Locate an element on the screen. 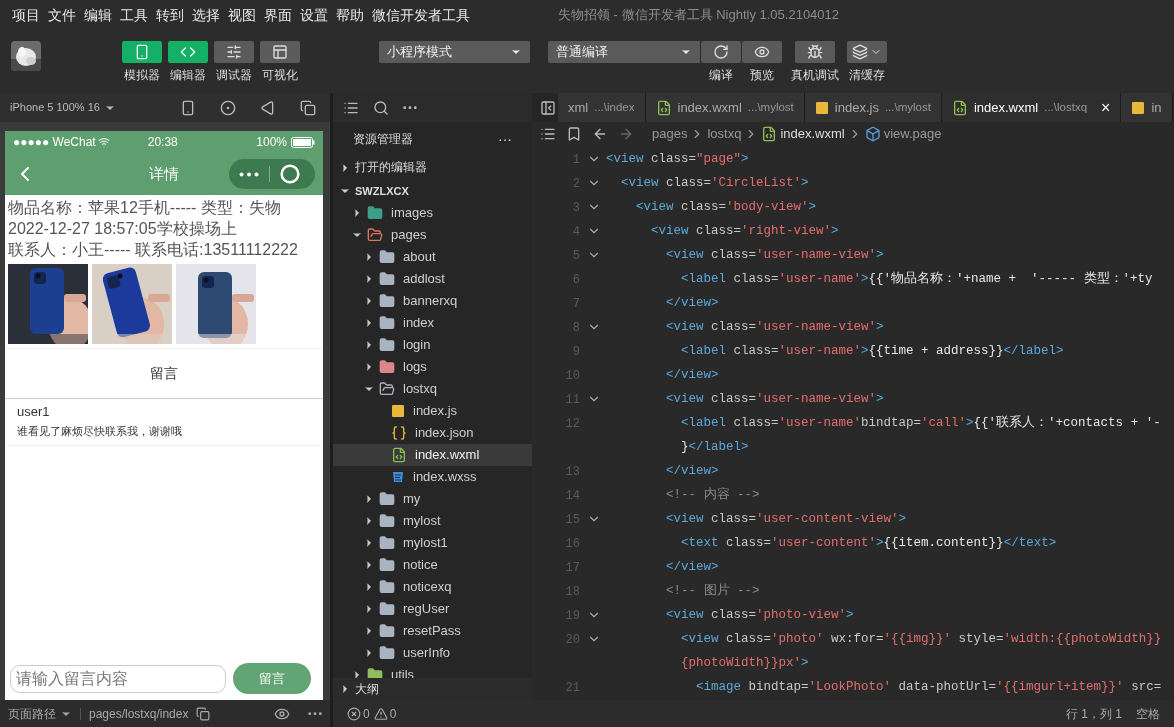 The height and width of the screenshot is (727, 1174). editor-tab: index.wxml ...\mylost is located at coordinates (725, 107).